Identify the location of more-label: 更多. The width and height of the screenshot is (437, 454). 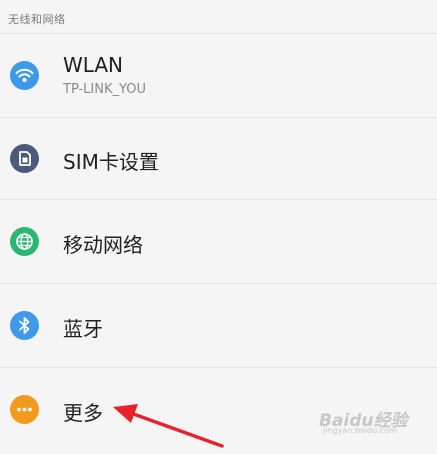
(83, 413).